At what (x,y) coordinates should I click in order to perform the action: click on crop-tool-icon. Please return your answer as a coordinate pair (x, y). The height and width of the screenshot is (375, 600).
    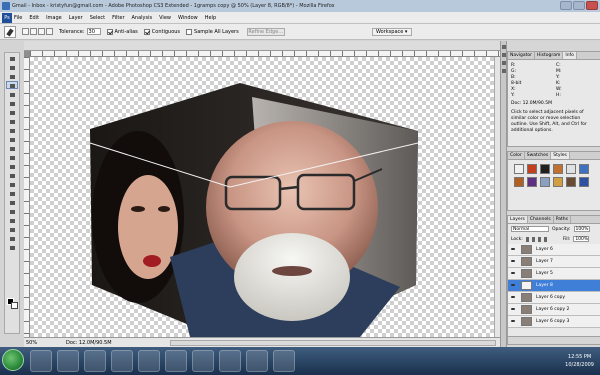
    Looking at the image, I should click on (12, 94).